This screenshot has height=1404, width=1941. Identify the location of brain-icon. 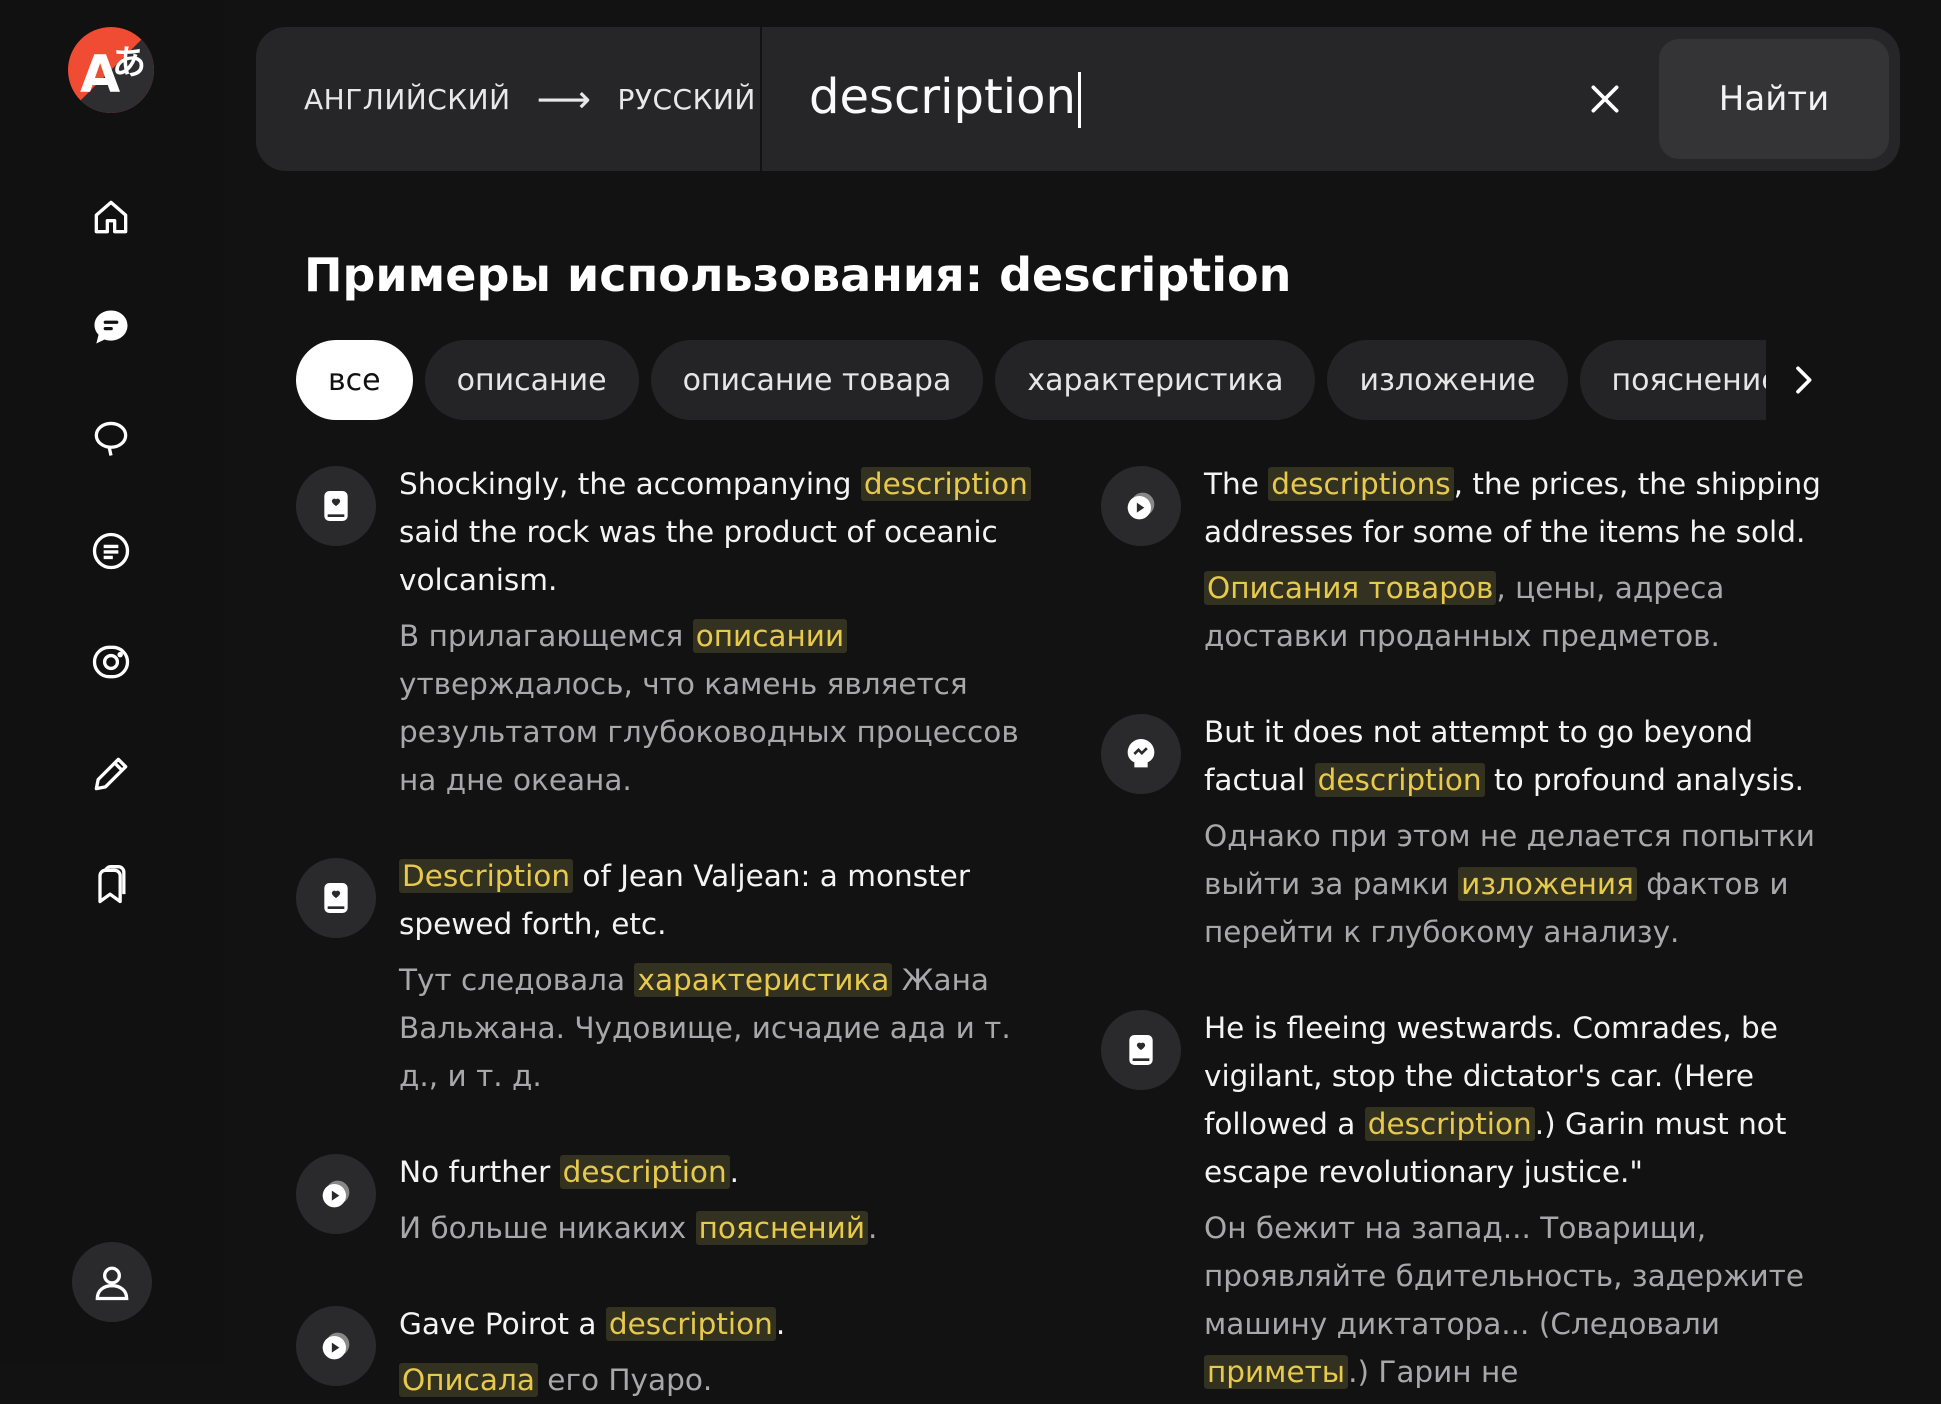
(1141, 754).